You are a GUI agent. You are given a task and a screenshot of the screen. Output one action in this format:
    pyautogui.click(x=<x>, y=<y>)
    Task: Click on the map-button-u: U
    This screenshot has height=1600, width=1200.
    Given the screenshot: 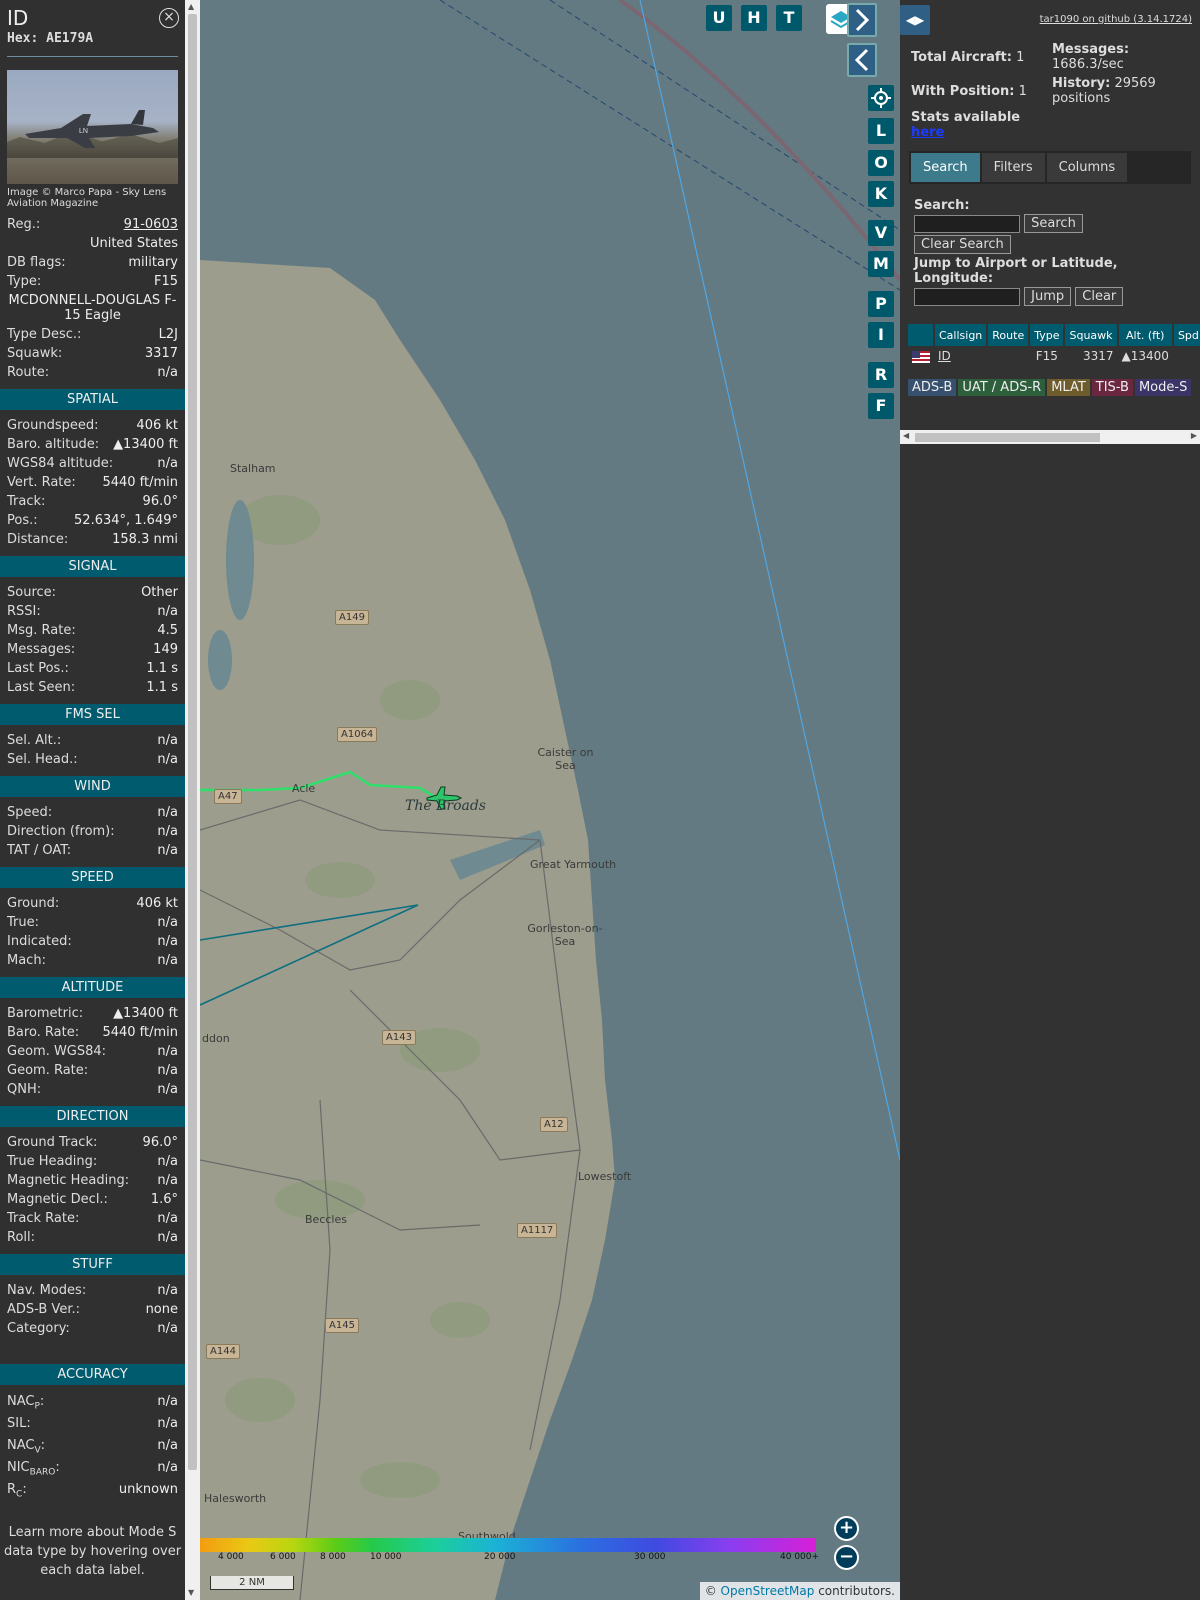 What is the action you would take?
    pyautogui.click(x=719, y=18)
    